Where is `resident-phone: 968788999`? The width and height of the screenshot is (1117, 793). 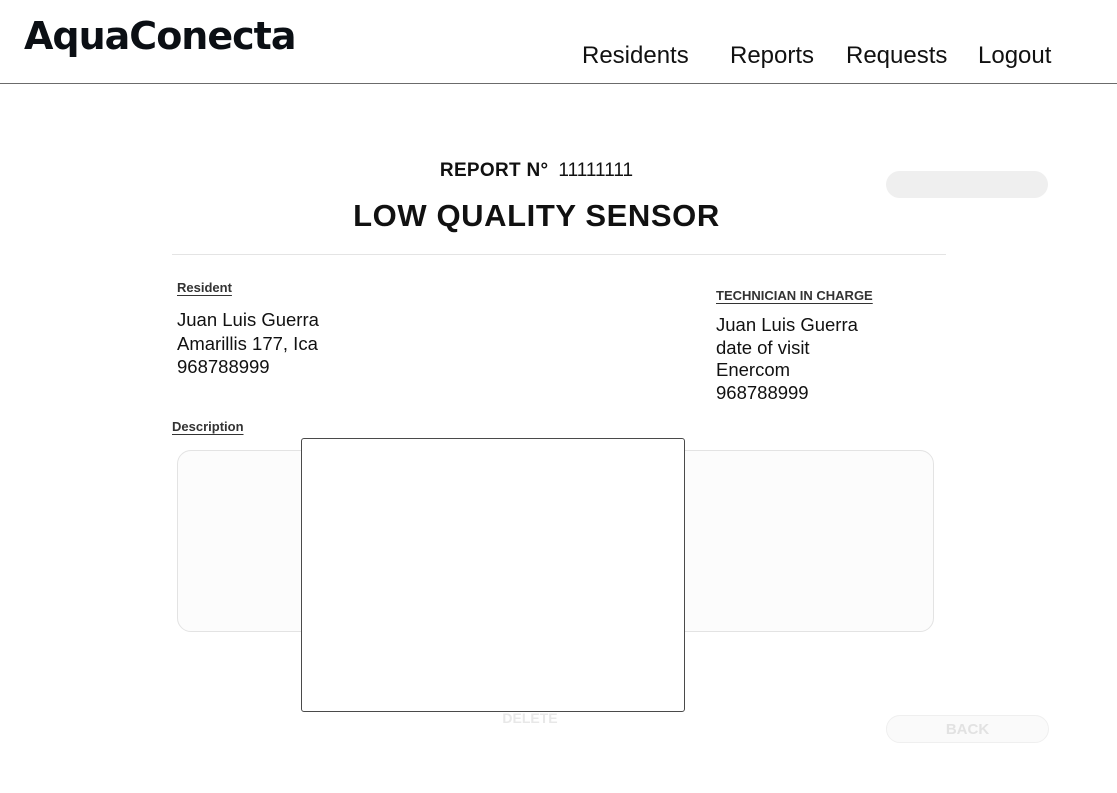
resident-phone: 968788999 is located at coordinates (223, 366).